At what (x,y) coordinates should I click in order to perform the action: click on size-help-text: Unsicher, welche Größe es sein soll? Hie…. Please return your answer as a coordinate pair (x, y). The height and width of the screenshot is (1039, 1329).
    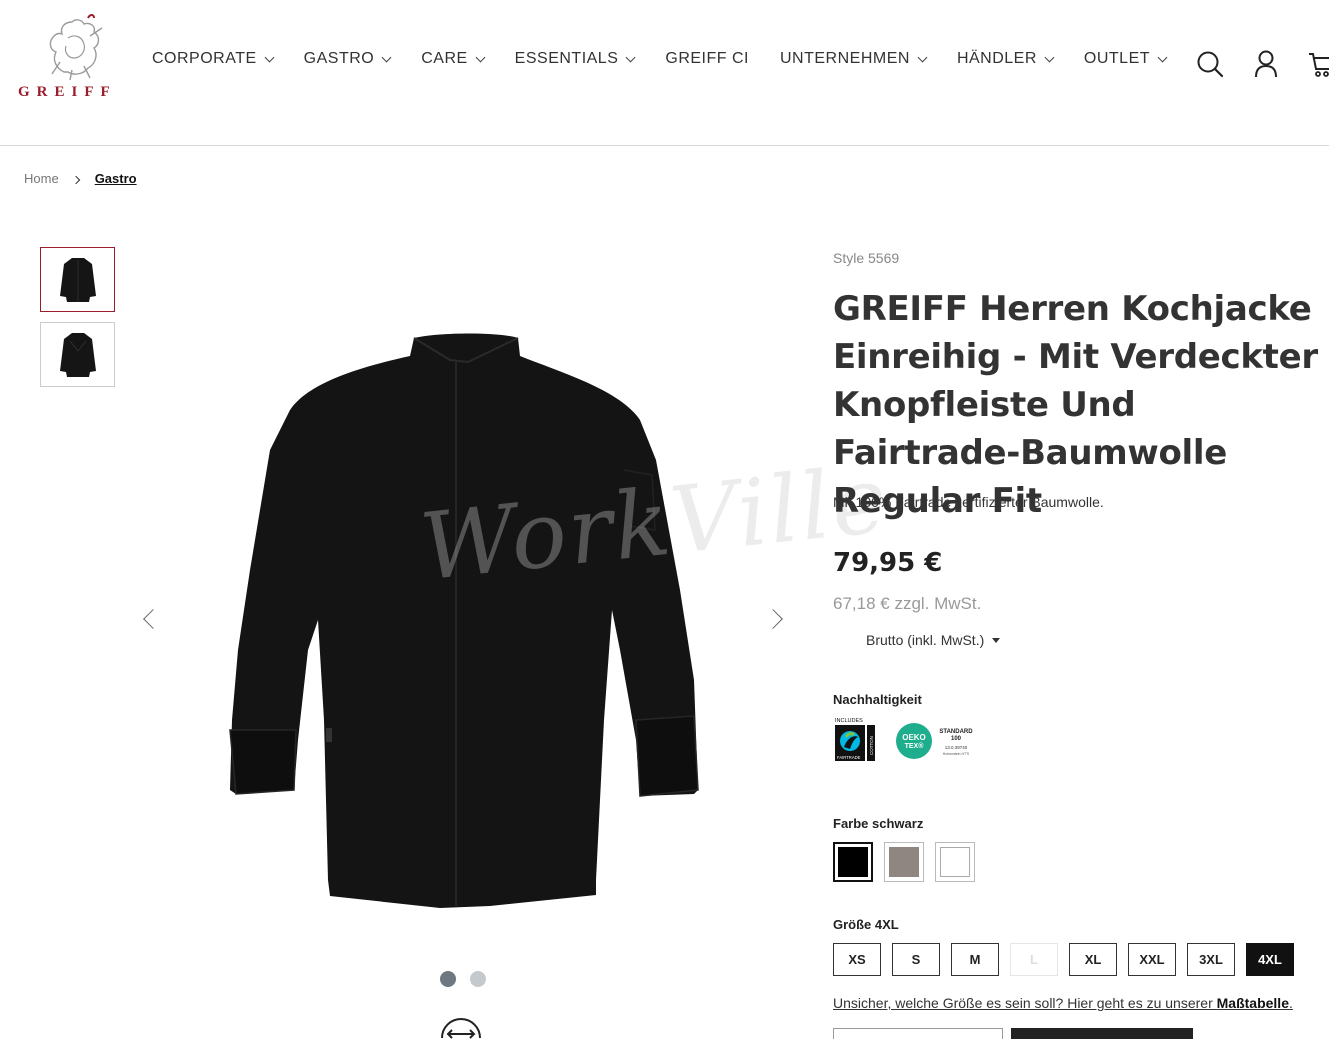
    Looking at the image, I should click on (1025, 1003).